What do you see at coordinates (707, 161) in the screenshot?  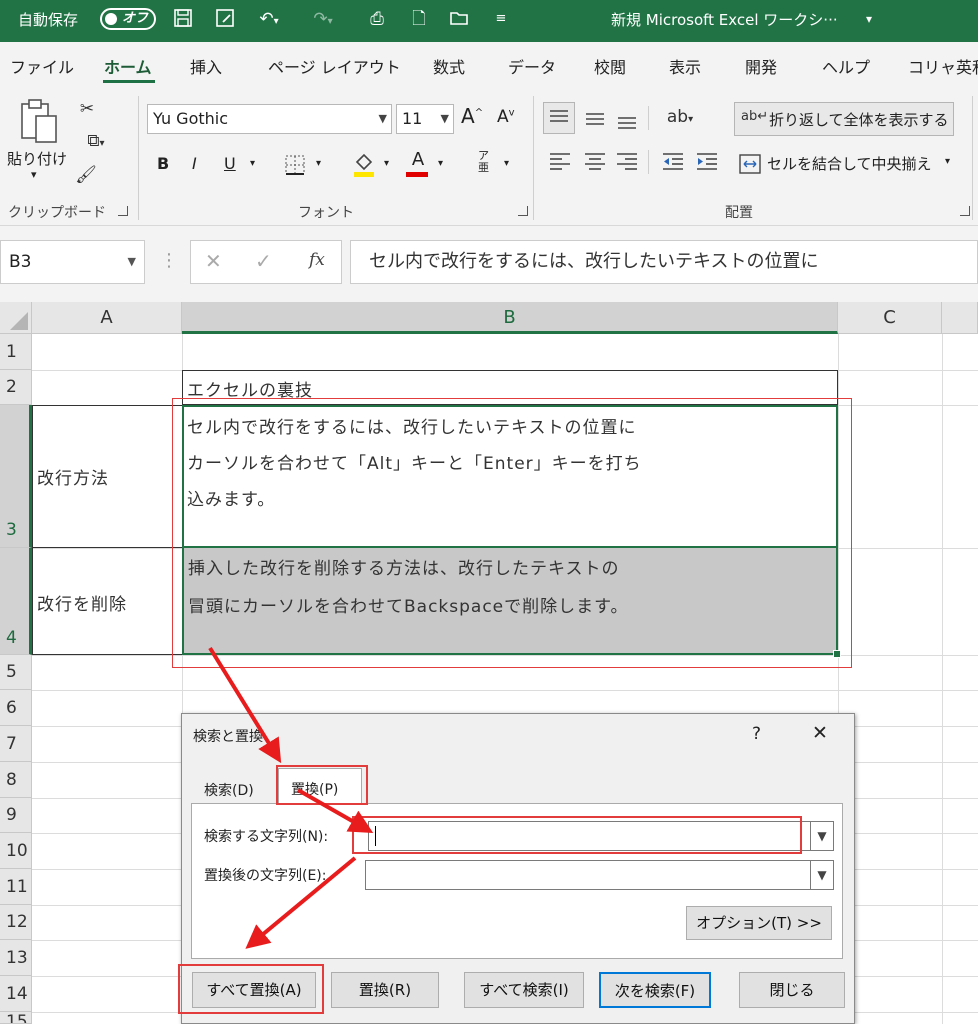 I see `increase-indent-icon` at bounding box center [707, 161].